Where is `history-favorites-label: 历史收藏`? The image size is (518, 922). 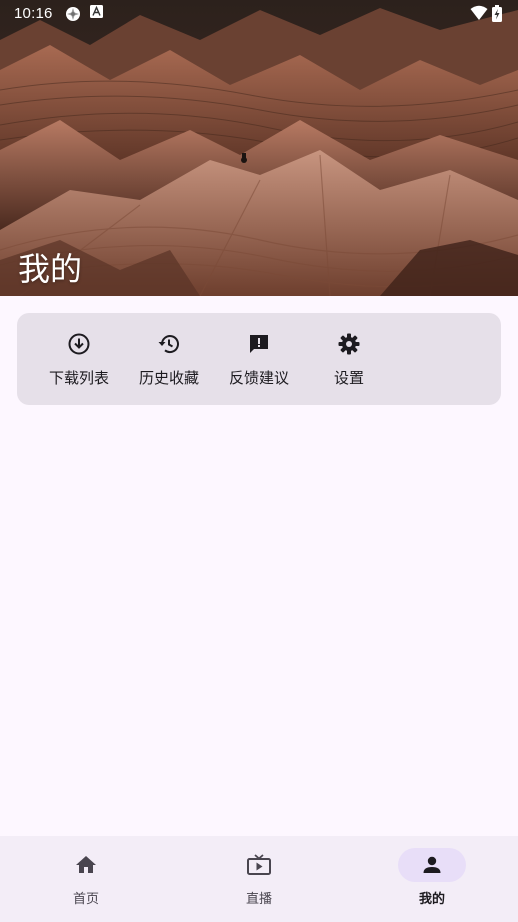
history-favorites-label: 历史收藏 is located at coordinates (168, 378).